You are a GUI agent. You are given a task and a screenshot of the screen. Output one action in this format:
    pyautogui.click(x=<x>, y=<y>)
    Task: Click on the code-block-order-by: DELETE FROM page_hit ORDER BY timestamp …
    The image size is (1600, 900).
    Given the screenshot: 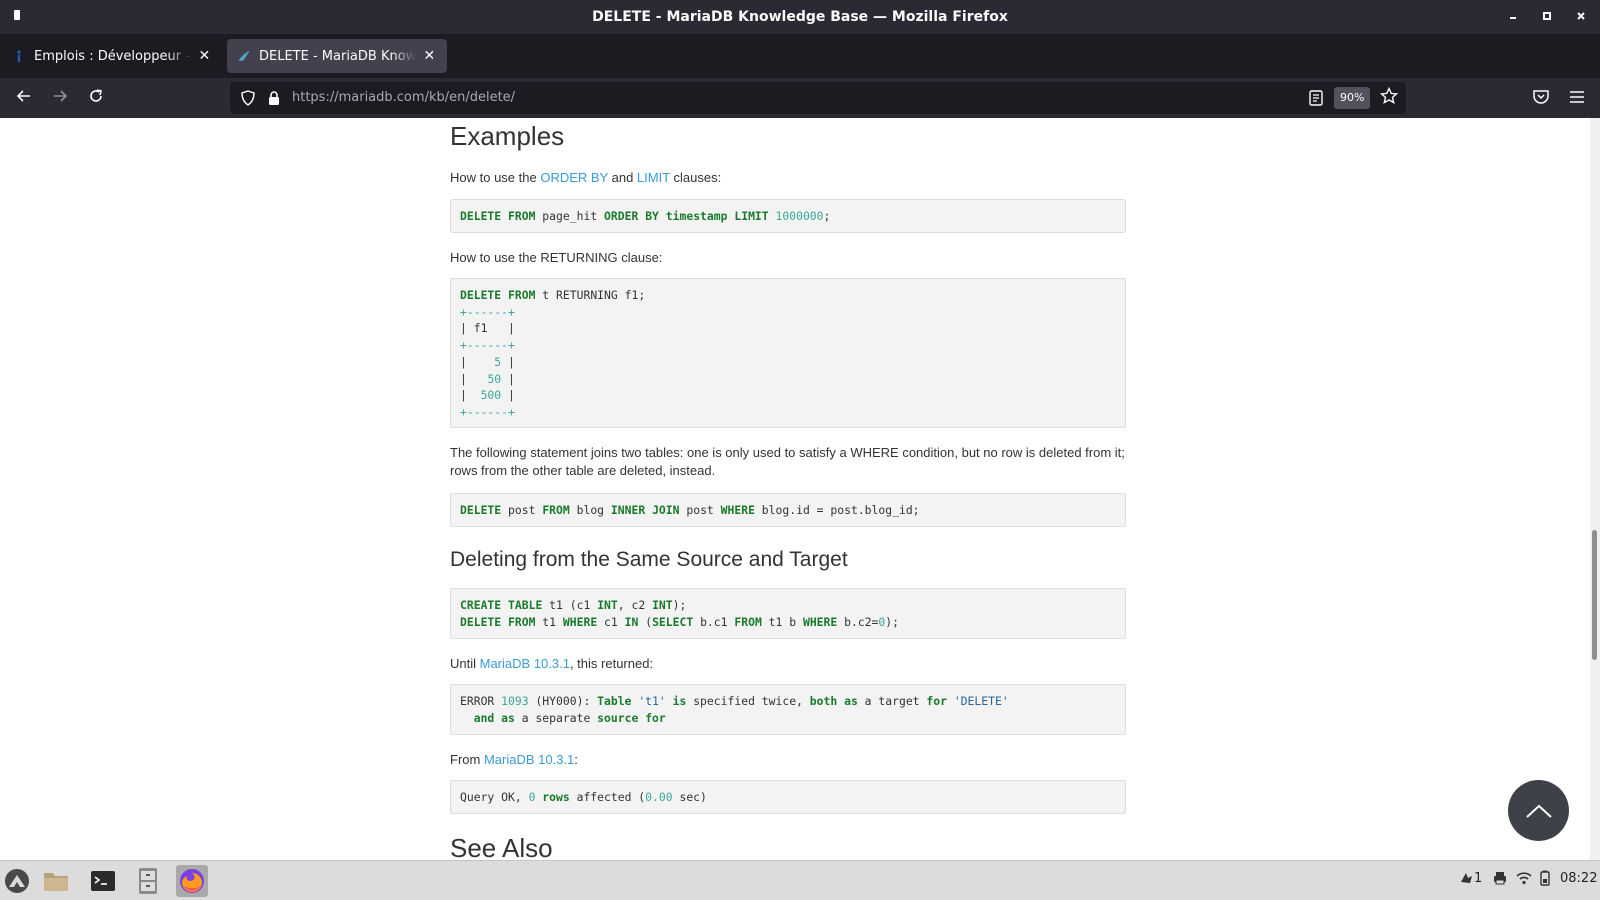 What is the action you would take?
    pyautogui.click(x=788, y=216)
    